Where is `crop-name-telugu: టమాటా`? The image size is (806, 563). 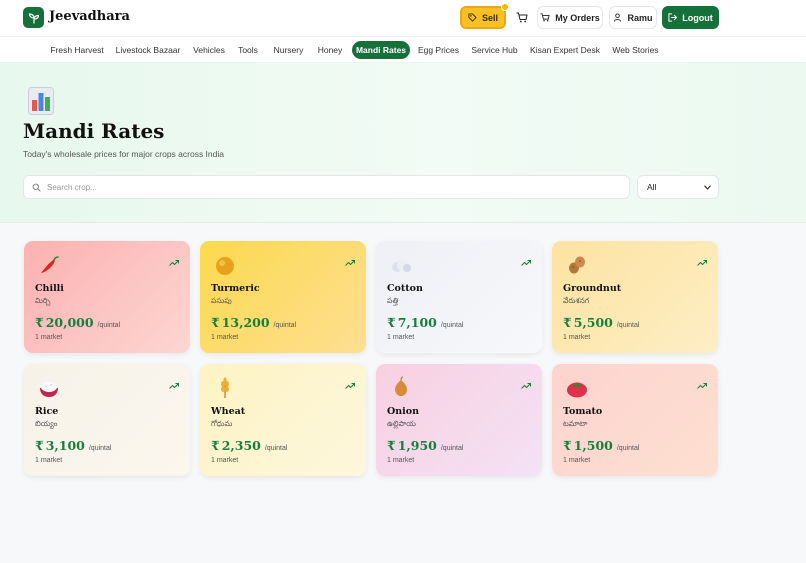 crop-name-telugu: టమాటా is located at coordinates (575, 423).